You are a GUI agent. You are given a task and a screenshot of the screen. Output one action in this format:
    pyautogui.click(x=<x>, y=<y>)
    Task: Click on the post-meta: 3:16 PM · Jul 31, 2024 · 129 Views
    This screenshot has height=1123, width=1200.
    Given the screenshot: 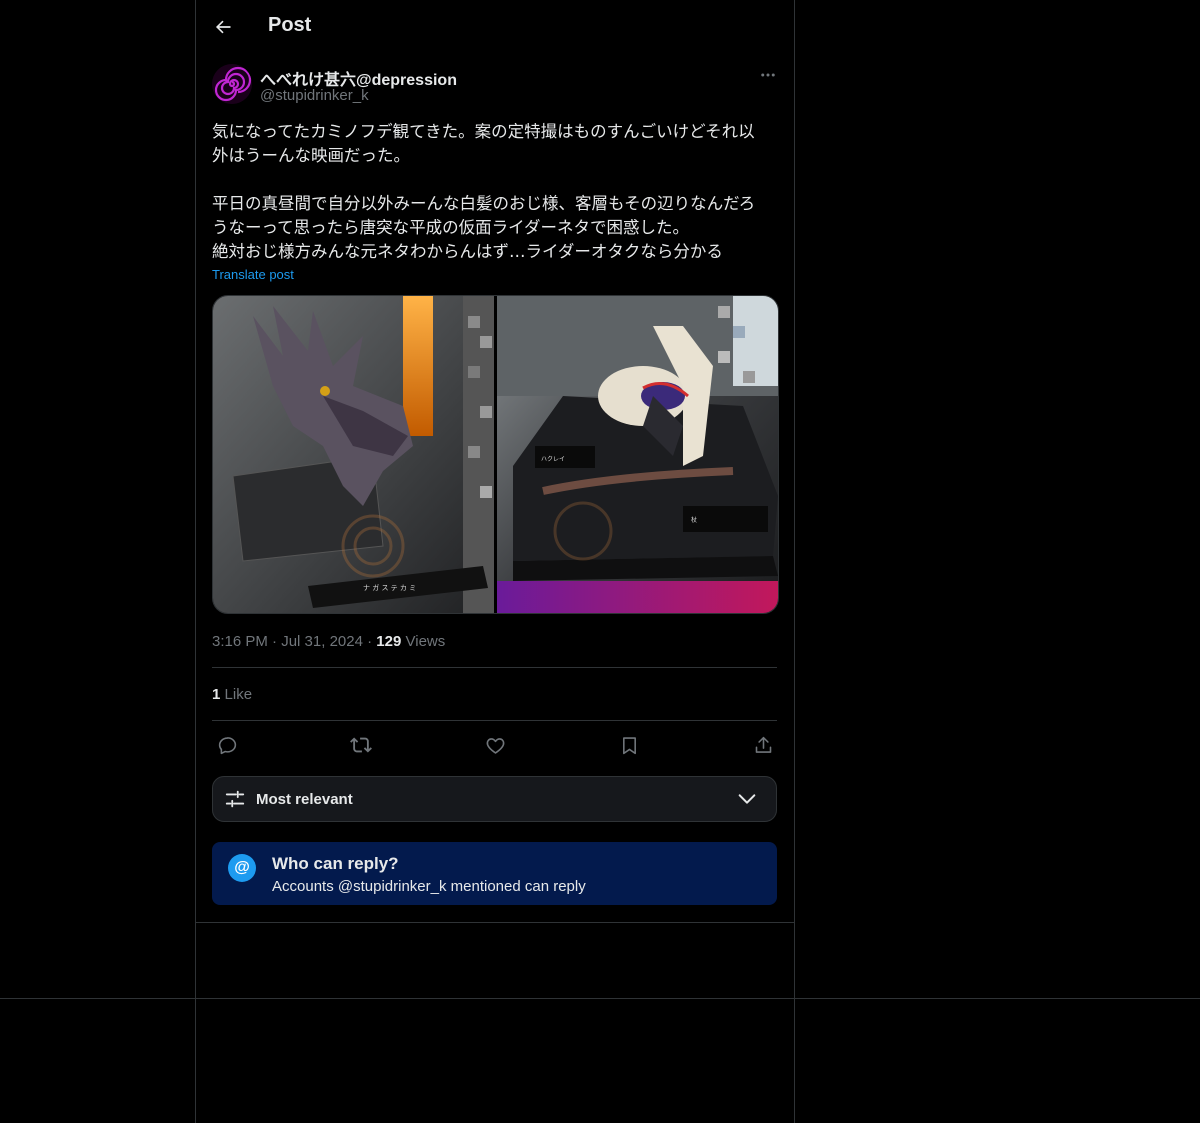 What is the action you would take?
    pyautogui.click(x=328, y=641)
    